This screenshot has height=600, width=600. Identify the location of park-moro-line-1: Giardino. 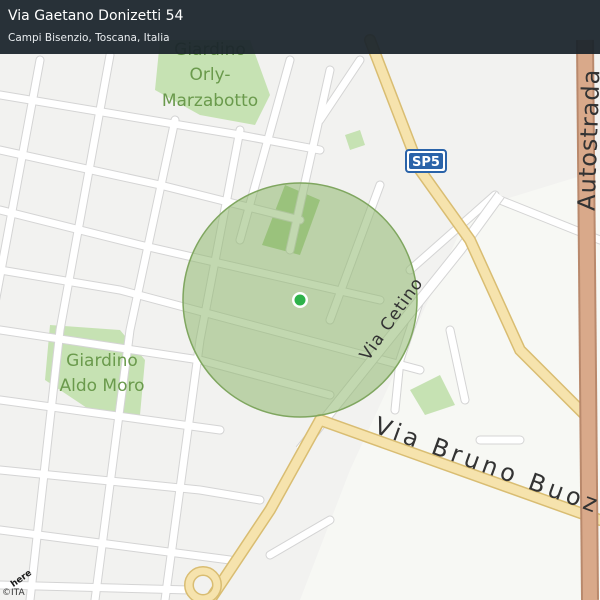
(102, 361).